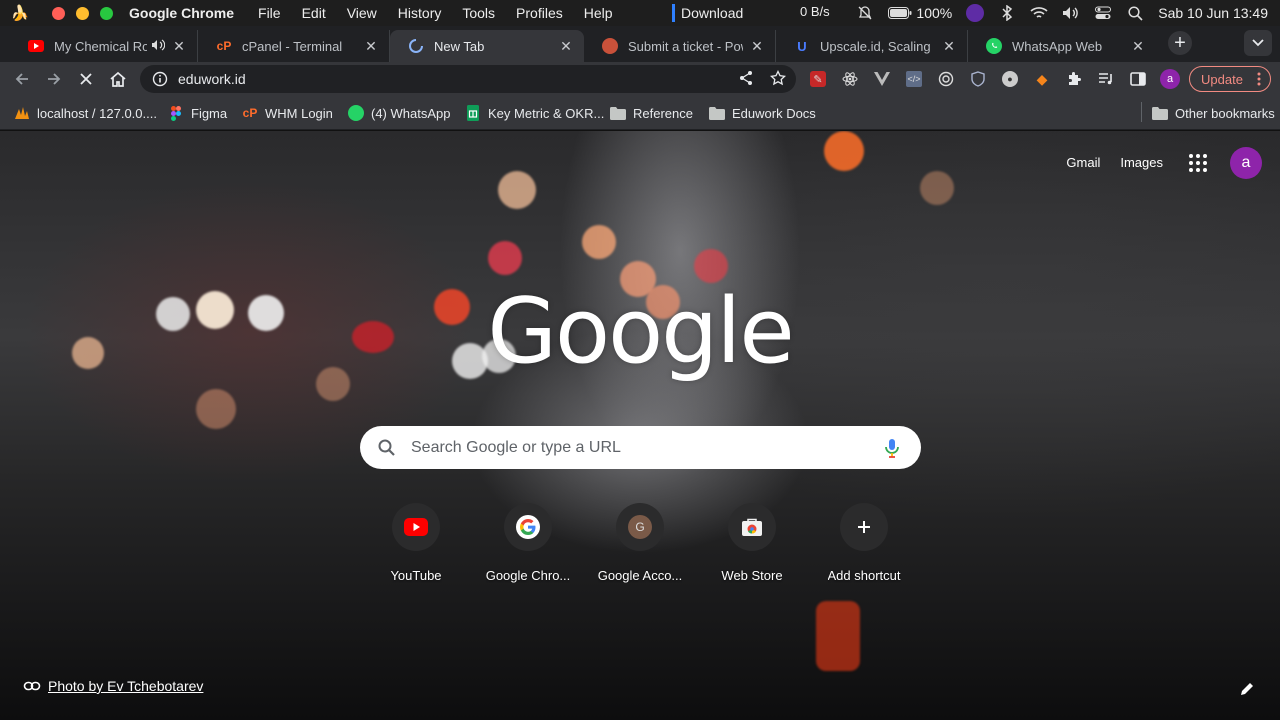 The width and height of the screenshot is (1280, 720). I want to click on figma-icon, so click(176, 113).